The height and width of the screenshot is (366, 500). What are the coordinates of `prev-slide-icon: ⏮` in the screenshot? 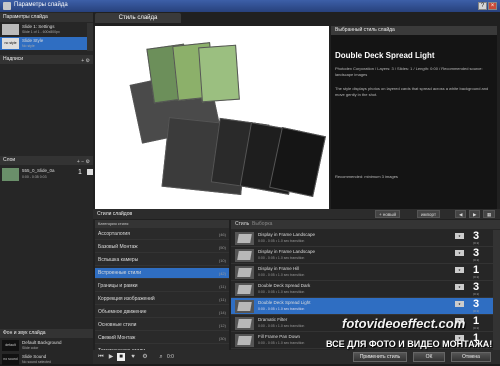 It's located at (101, 357).